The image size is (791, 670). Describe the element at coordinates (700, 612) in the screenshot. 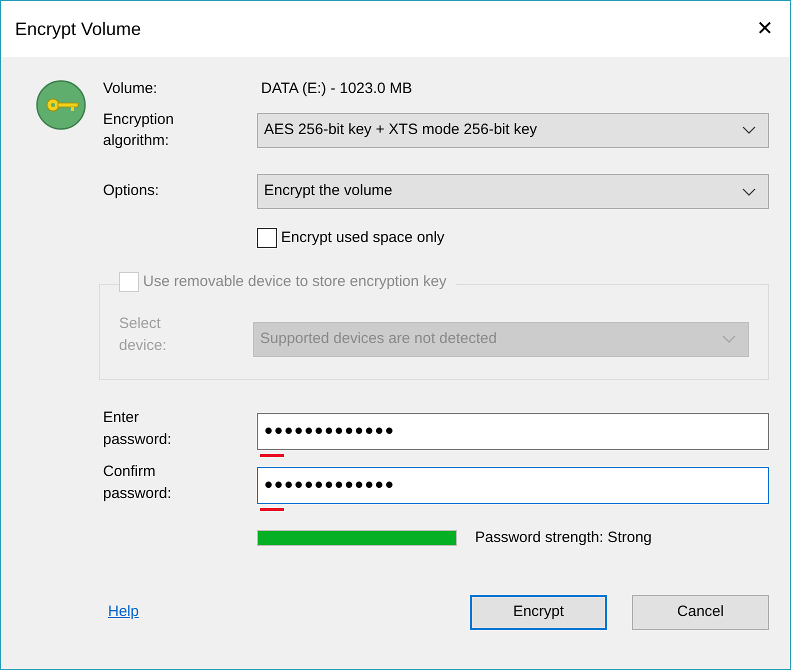

I see `dialog-button: Cancel` at that location.